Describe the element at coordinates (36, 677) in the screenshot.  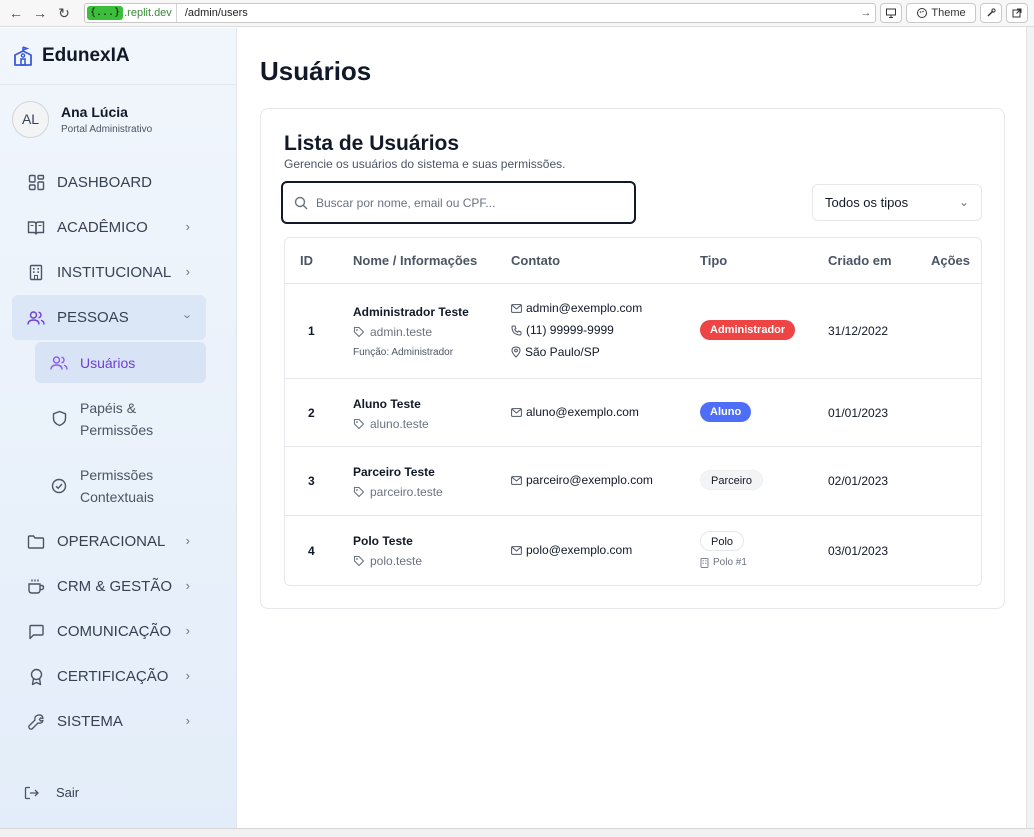
I see `award-icon` at that location.